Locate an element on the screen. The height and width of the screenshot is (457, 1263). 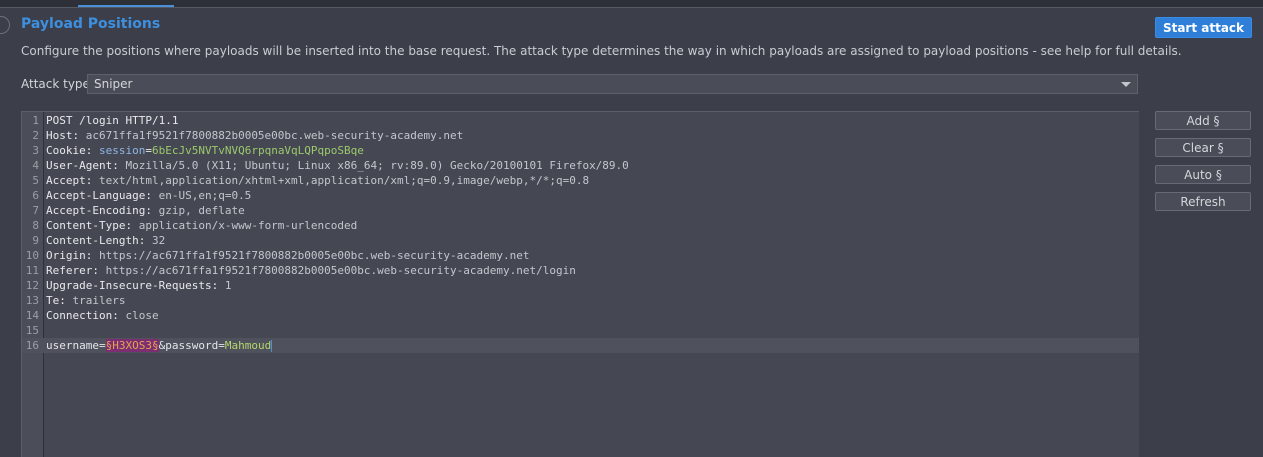
line-number: 12 is located at coordinates (32, 285).